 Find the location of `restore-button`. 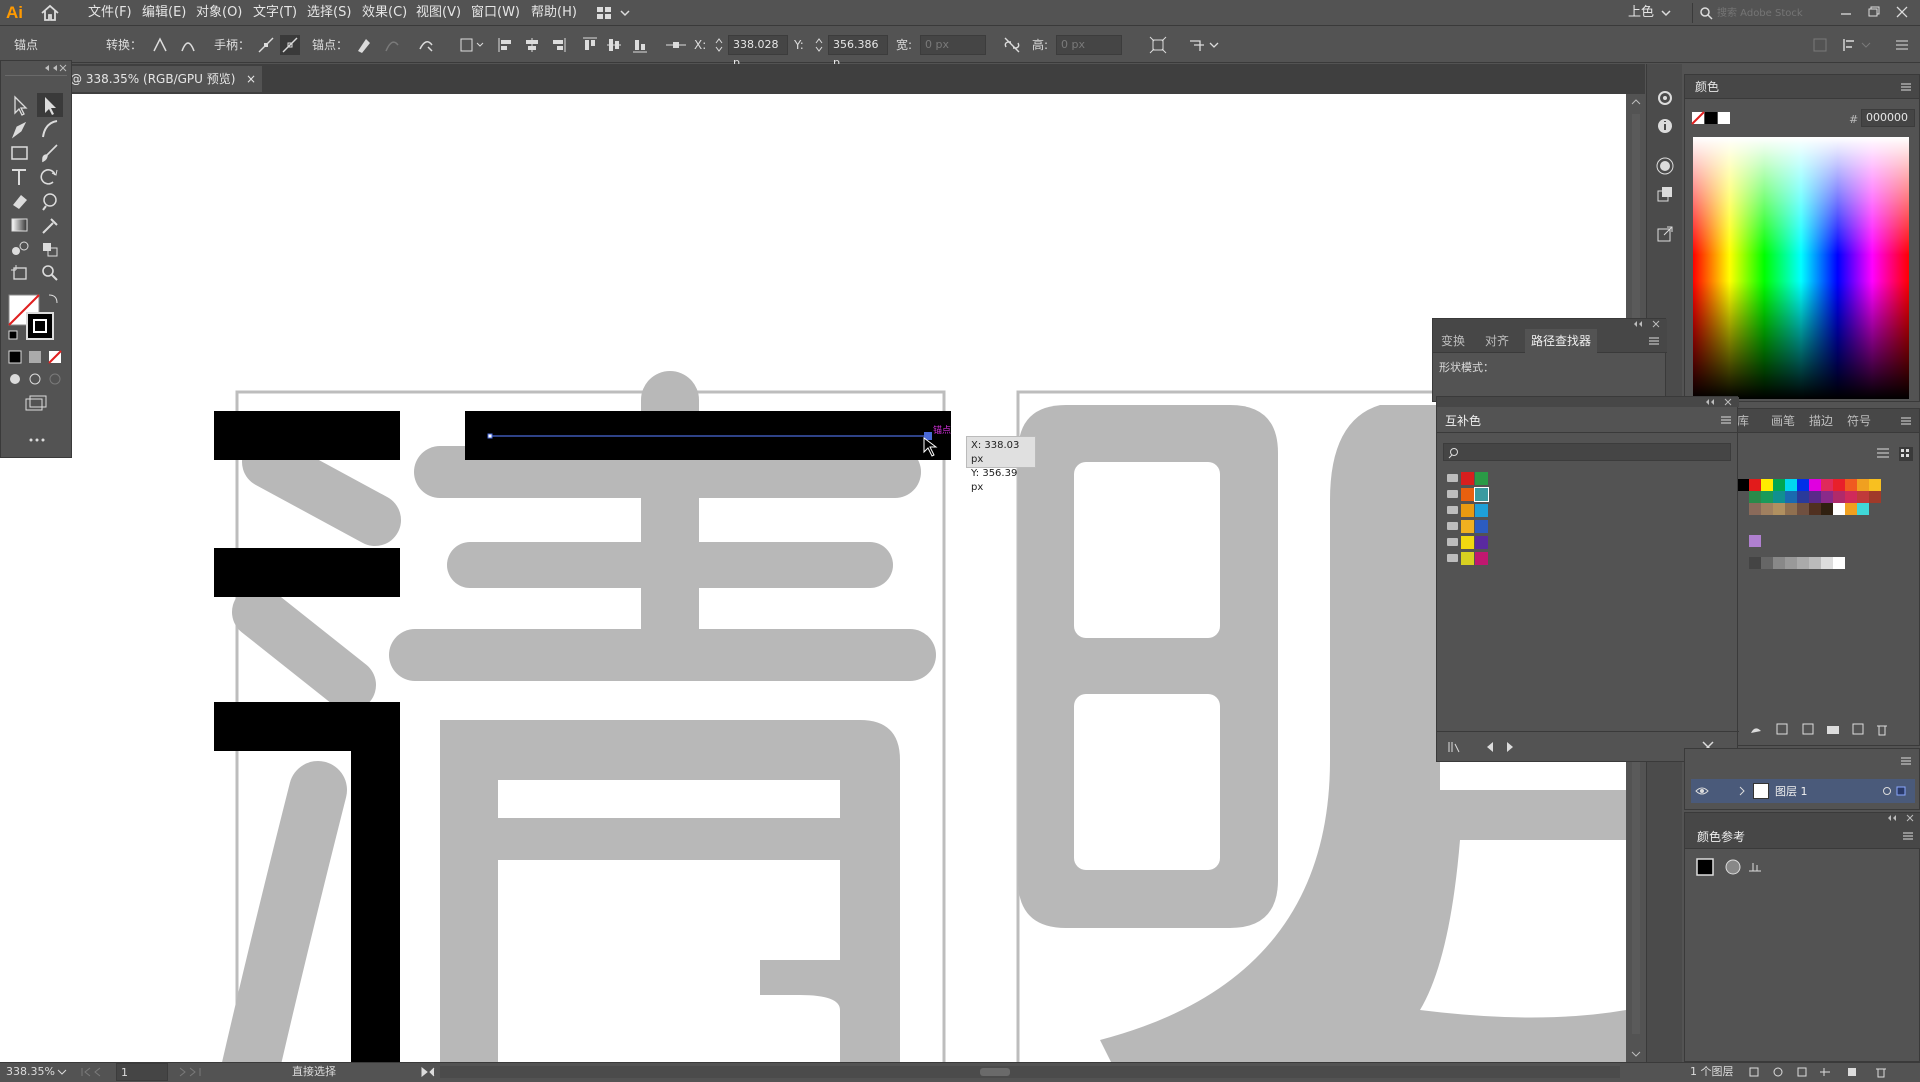

restore-button is located at coordinates (1874, 12).